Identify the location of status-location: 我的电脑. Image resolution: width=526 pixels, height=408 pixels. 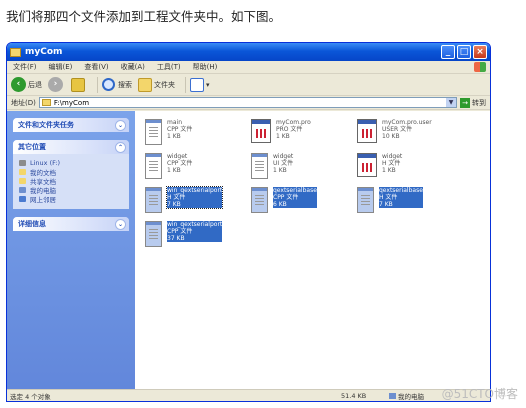
(406, 396).